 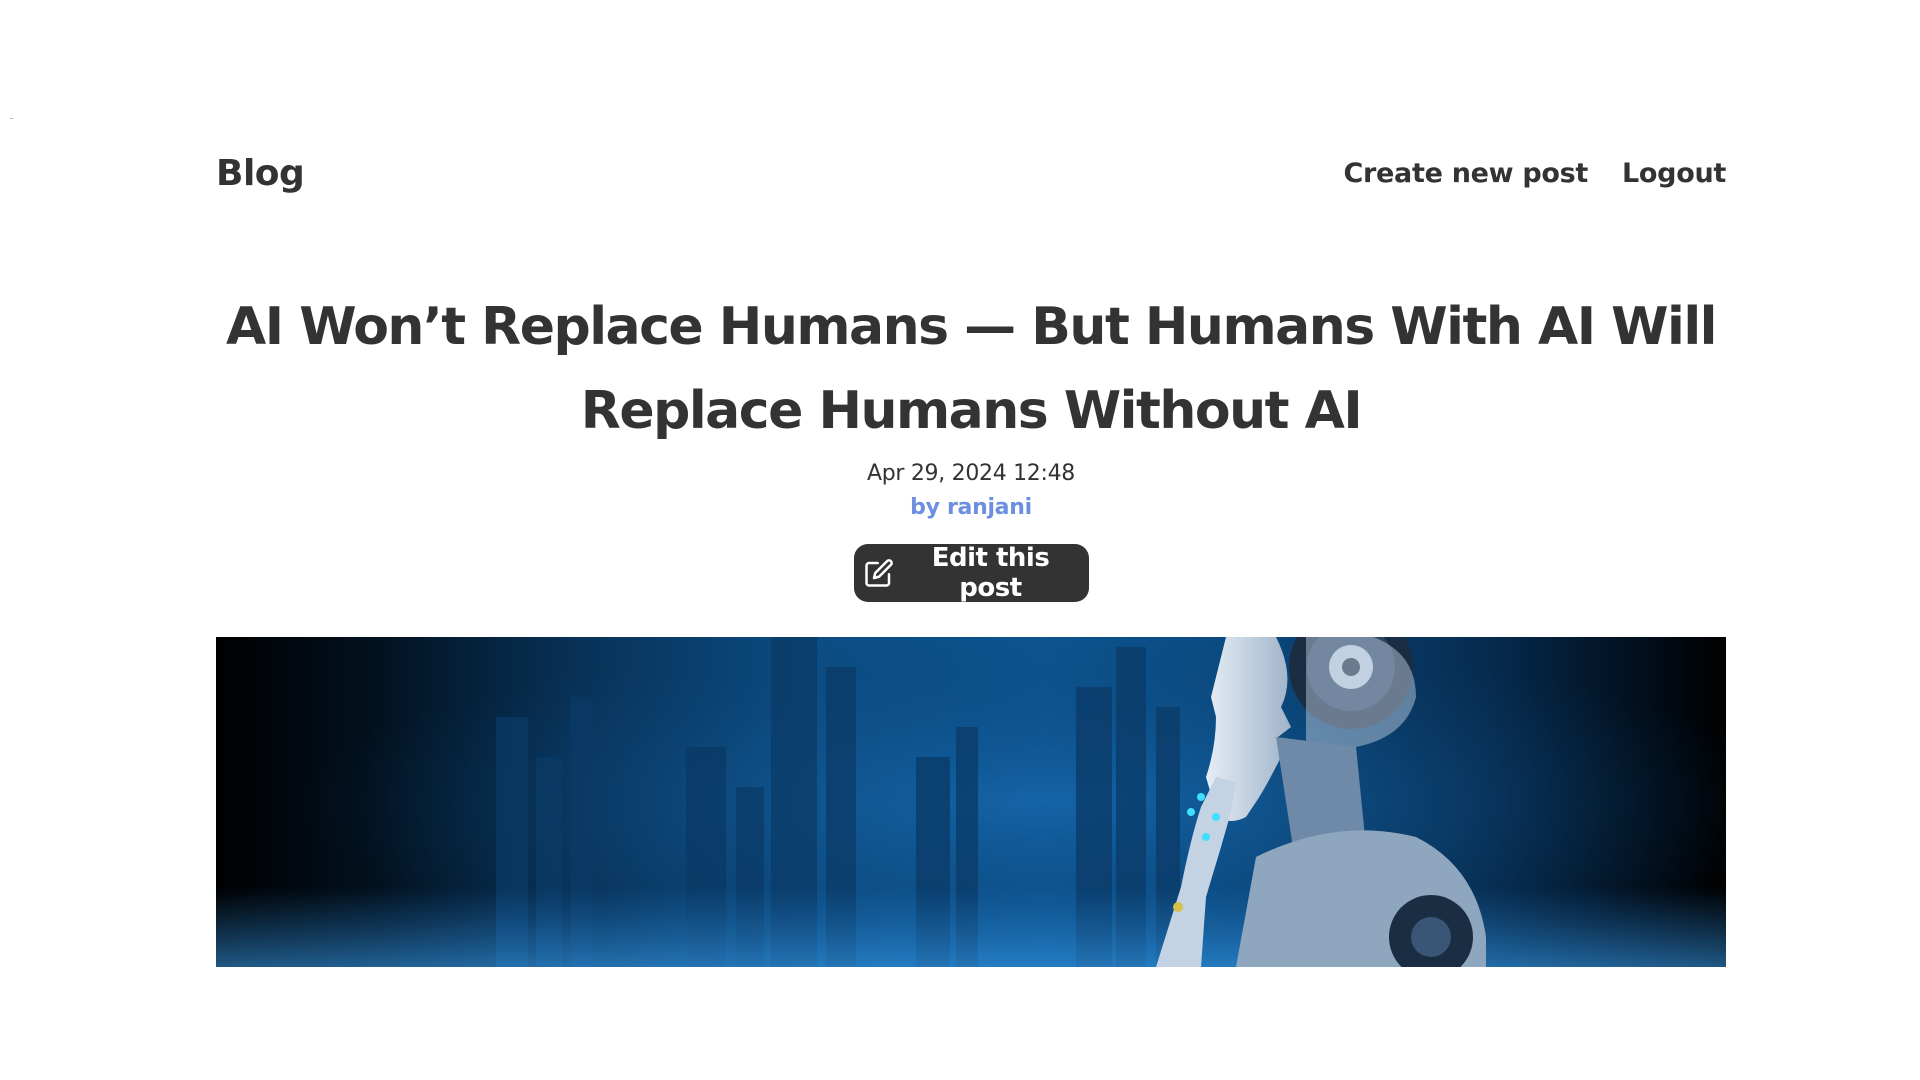 I want to click on edit-button-label: Edit this post, so click(x=990, y=573).